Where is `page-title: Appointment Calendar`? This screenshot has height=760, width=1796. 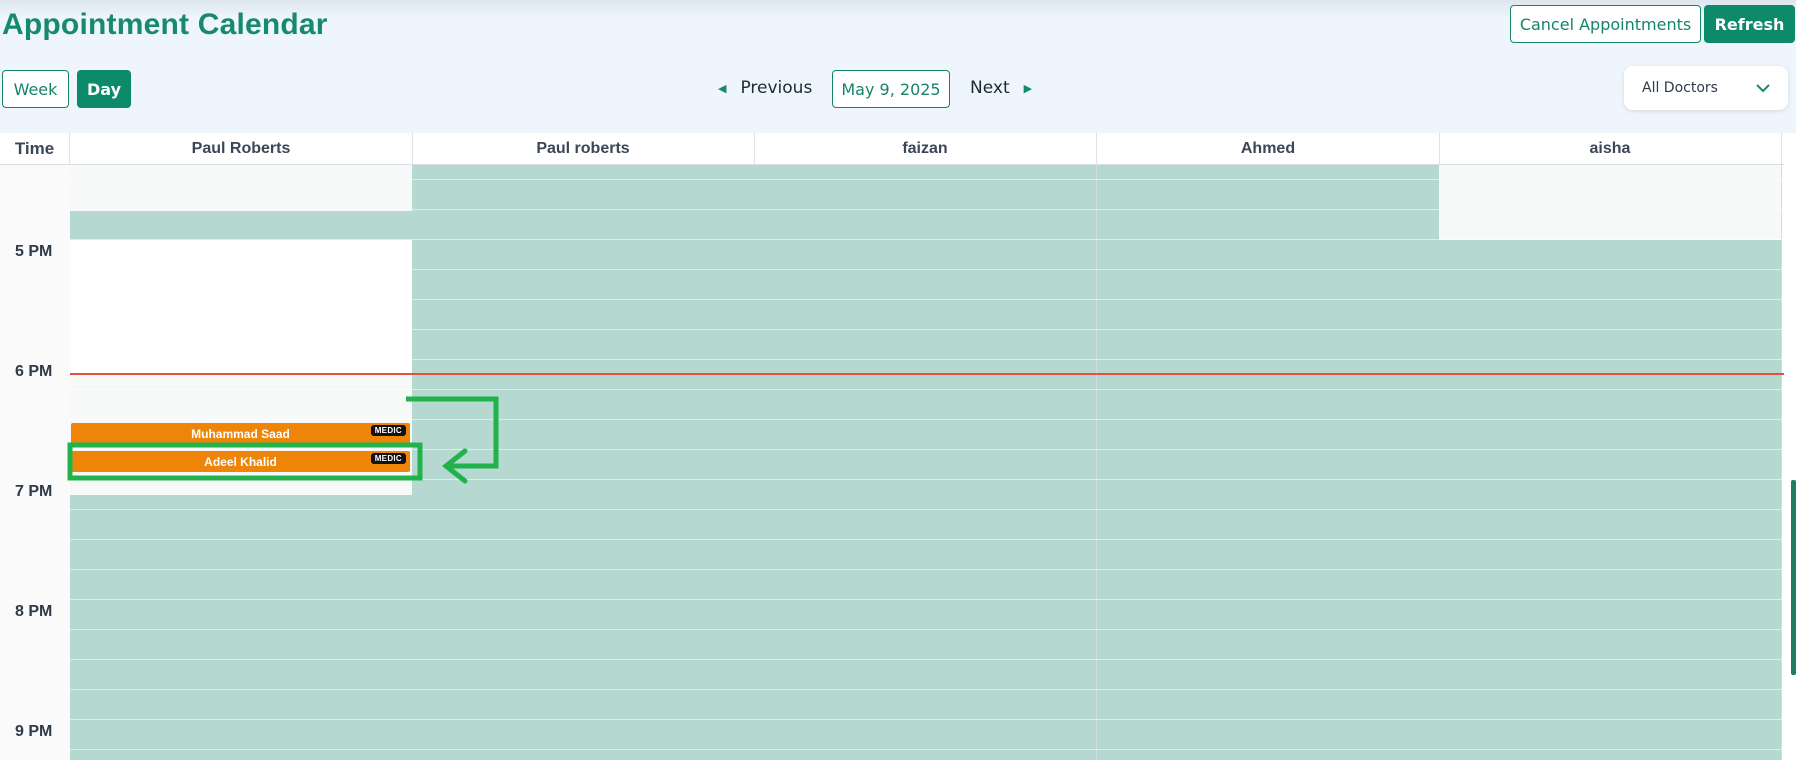 page-title: Appointment Calendar is located at coordinates (165, 24).